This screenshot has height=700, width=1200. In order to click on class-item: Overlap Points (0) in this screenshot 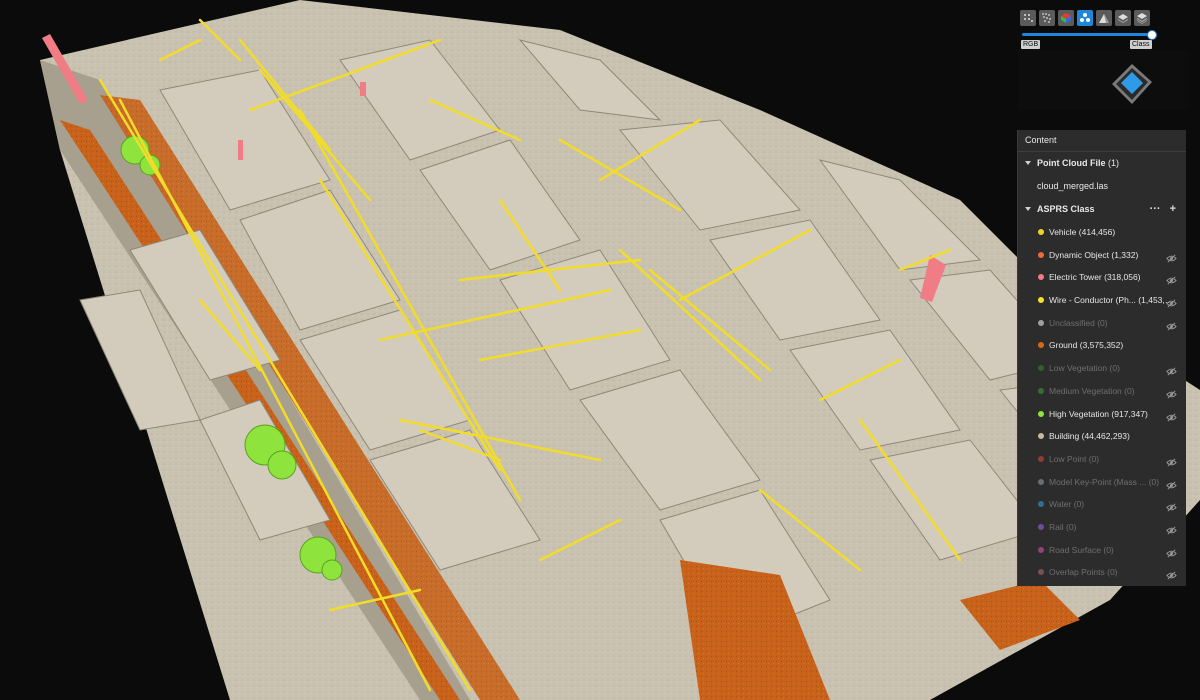, I will do `click(1102, 572)`.